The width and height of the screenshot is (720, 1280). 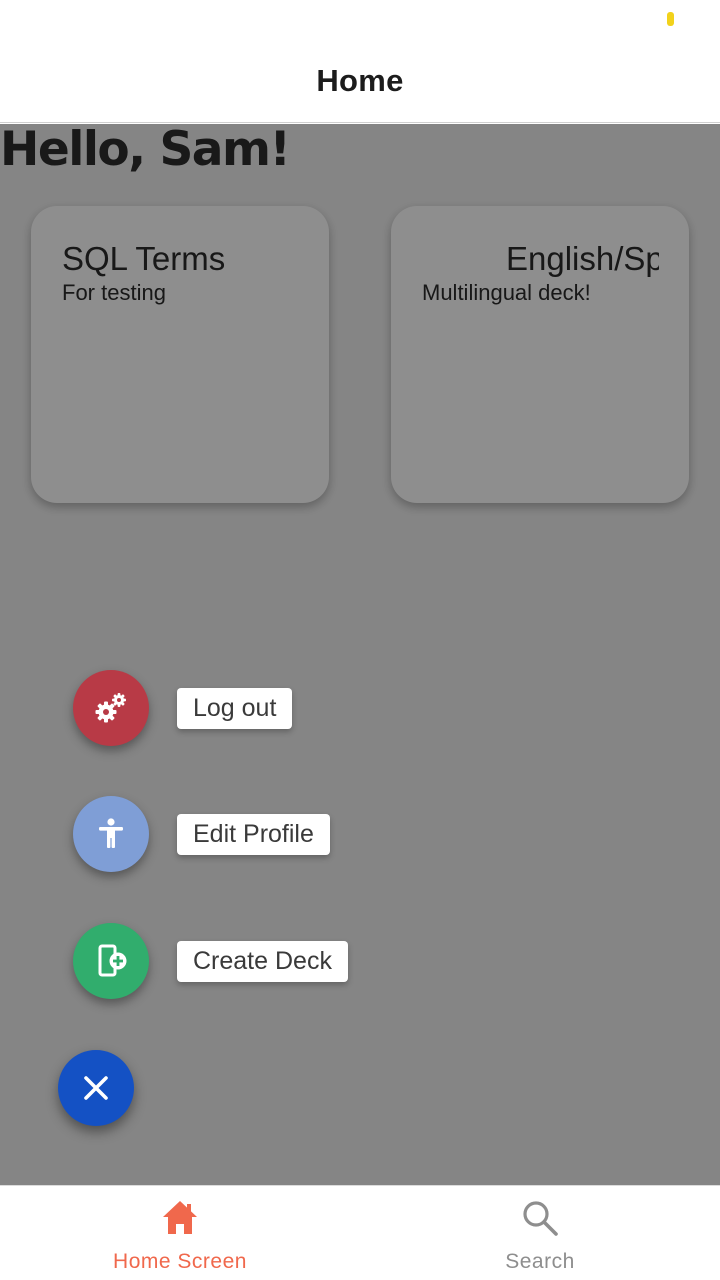 I want to click on gears-icon, so click(x=110, y=708).